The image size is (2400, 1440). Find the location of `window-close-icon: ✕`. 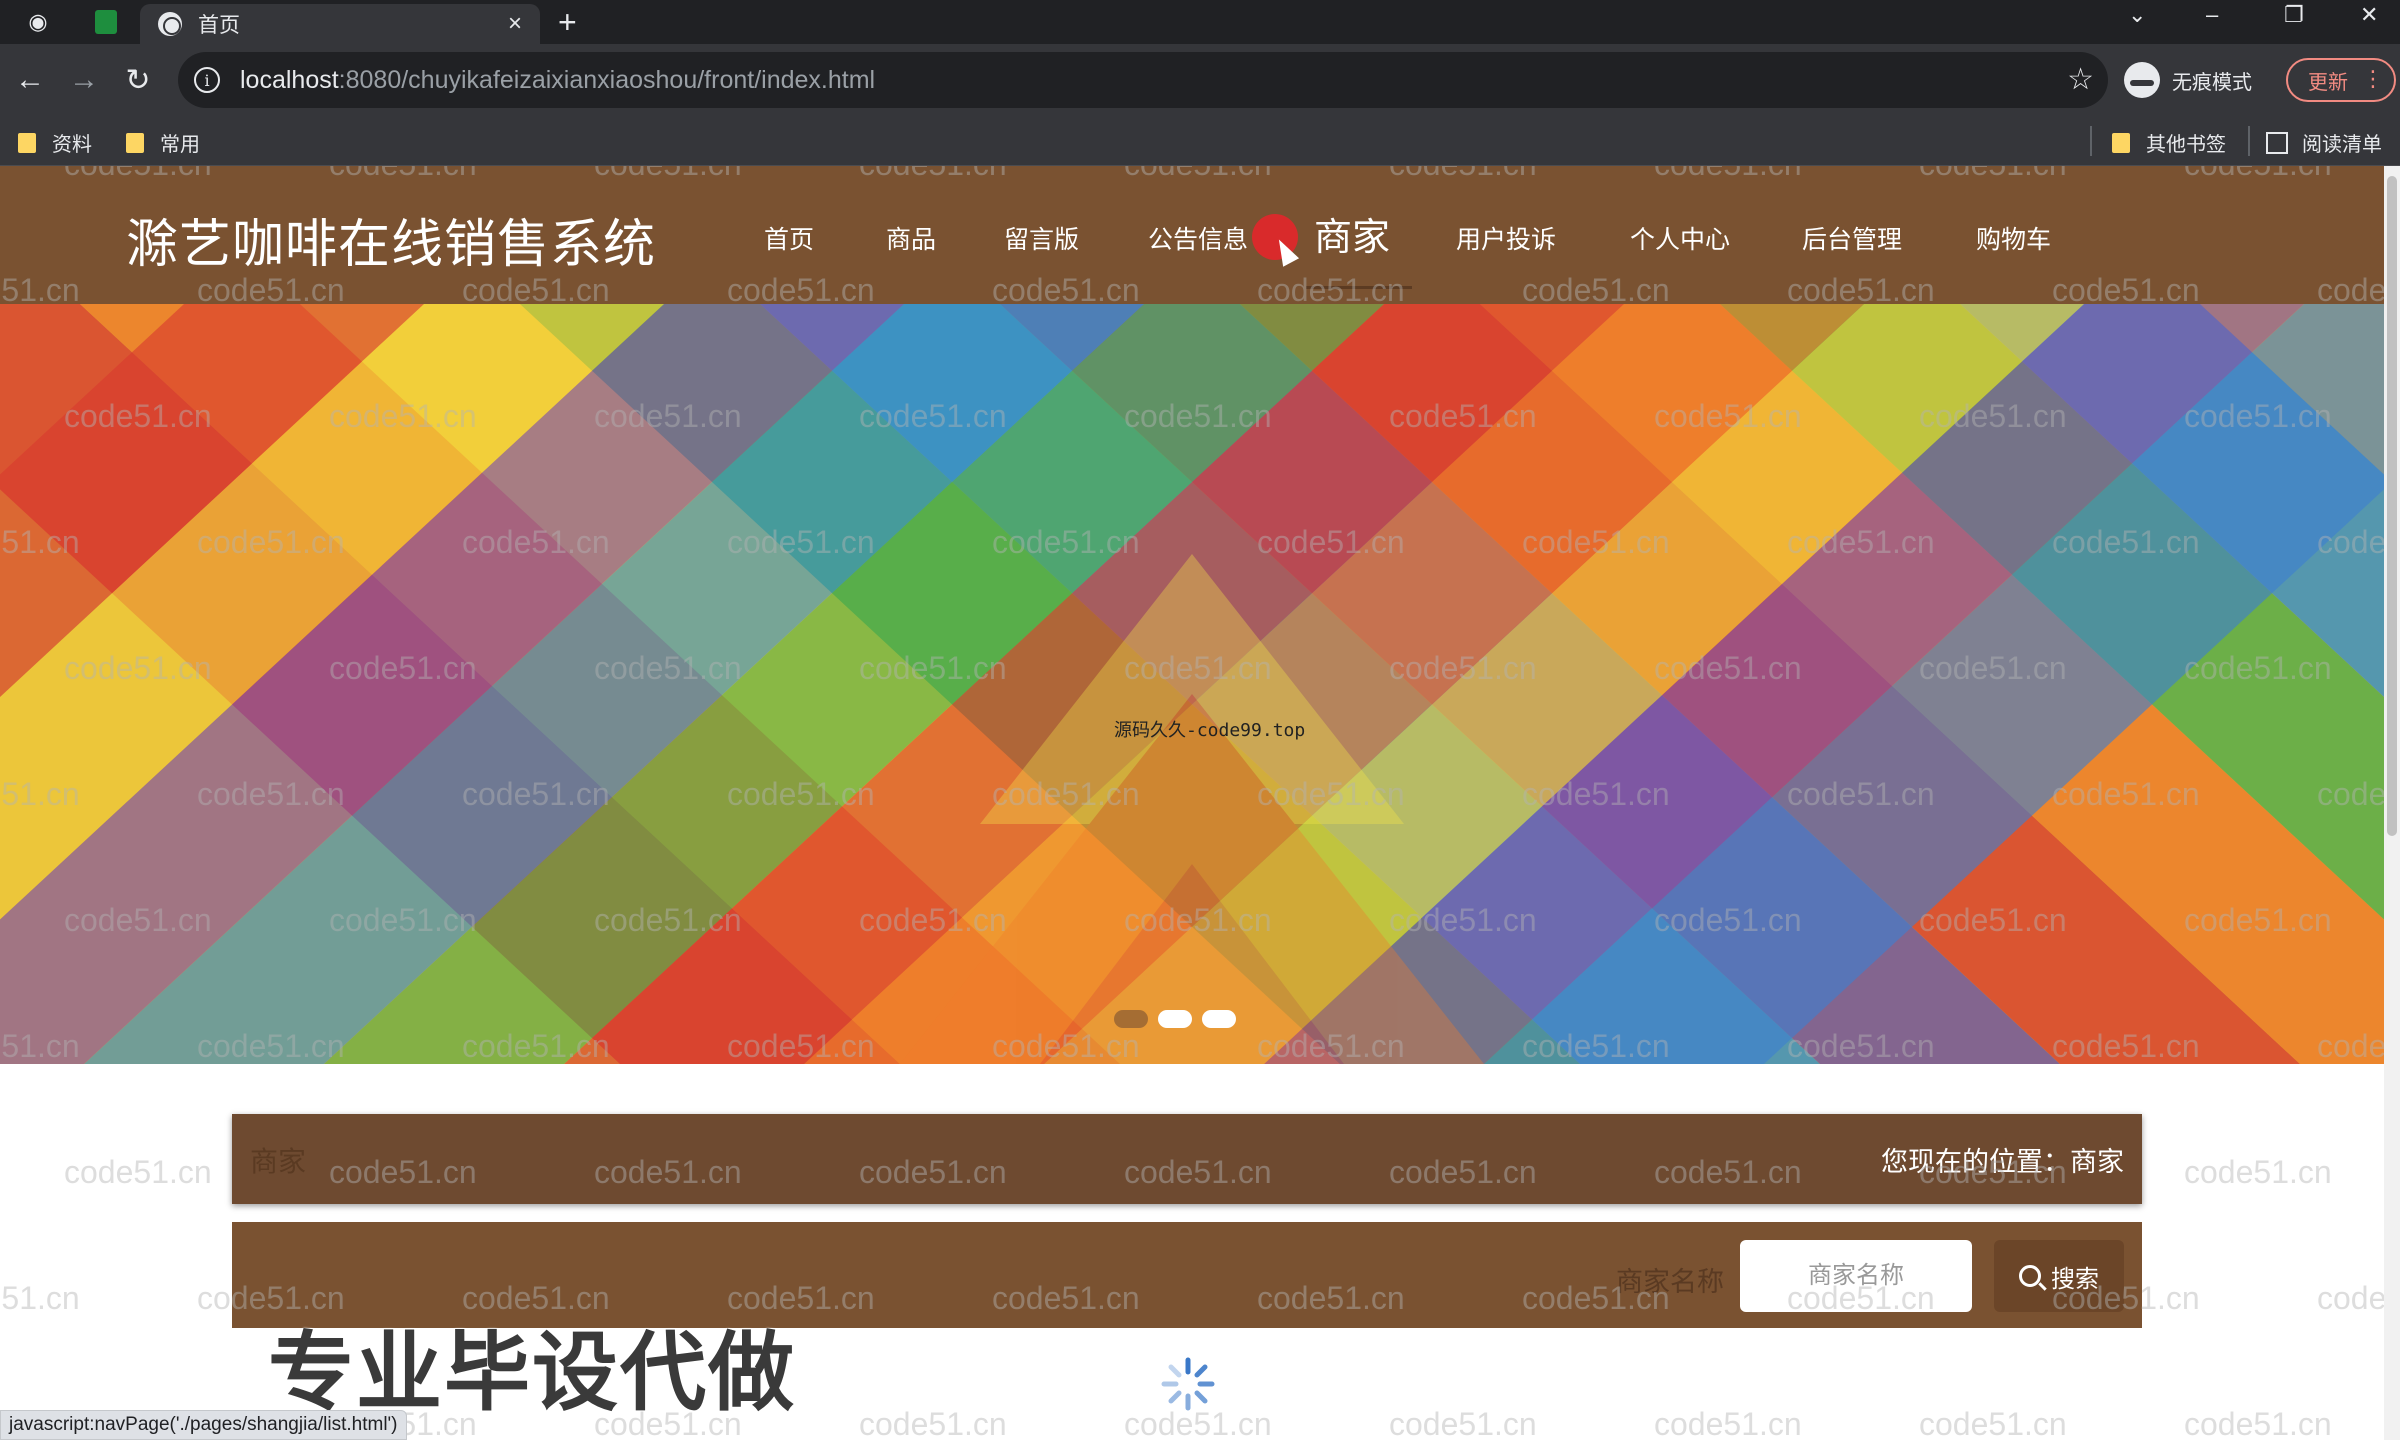

window-close-icon: ✕ is located at coordinates (2369, 15).